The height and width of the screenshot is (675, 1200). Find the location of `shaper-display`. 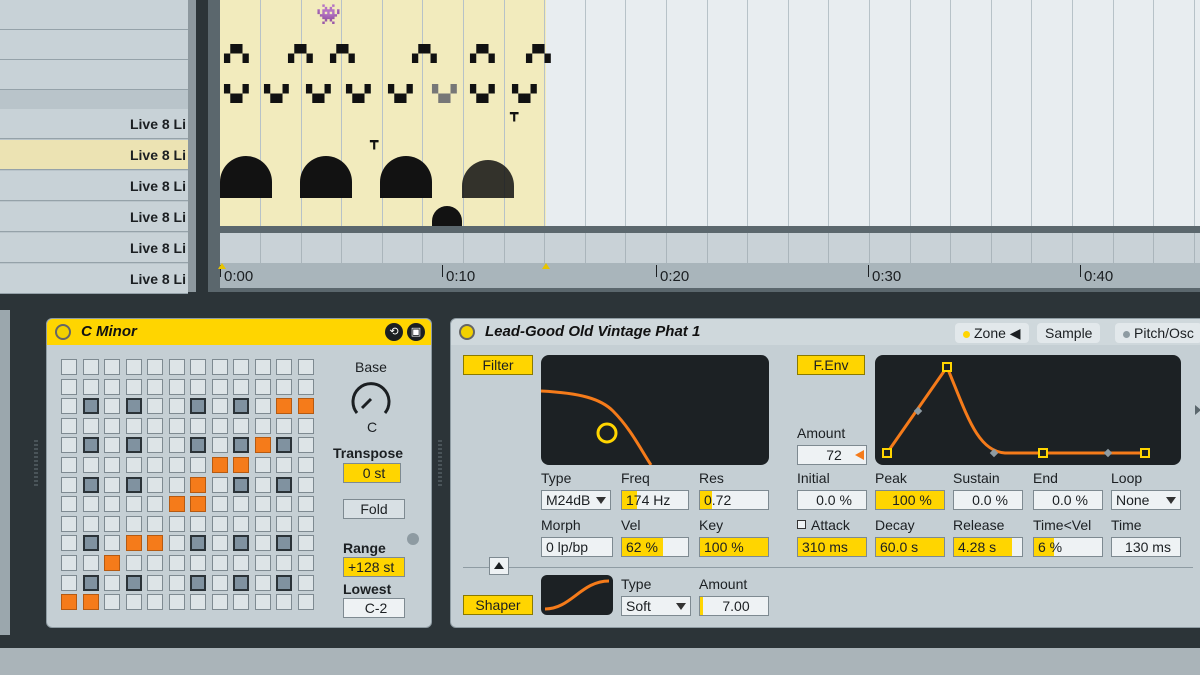

shaper-display is located at coordinates (577, 595).